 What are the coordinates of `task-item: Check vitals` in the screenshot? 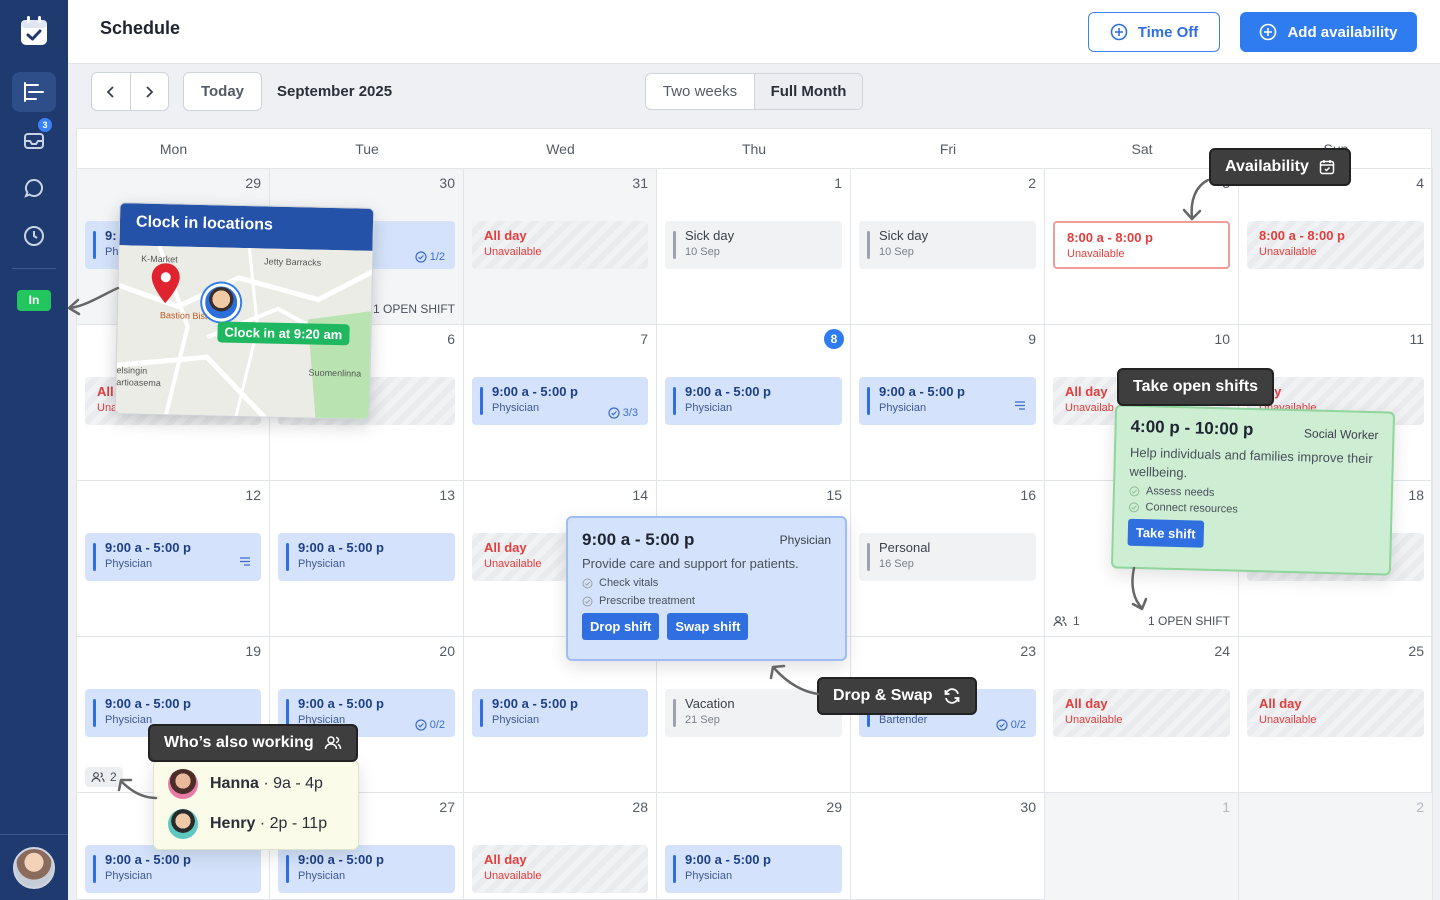 It's located at (706, 583).